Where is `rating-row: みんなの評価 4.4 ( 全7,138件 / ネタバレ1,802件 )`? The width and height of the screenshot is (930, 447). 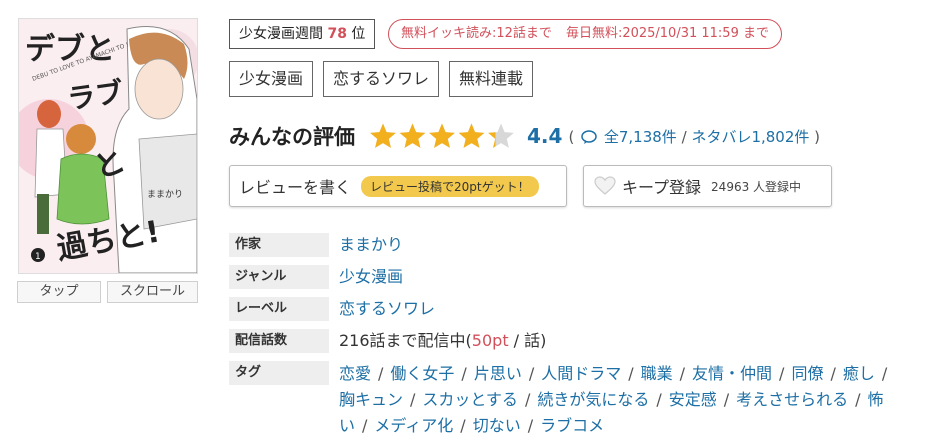
rating-row: みんなの評価 4.4 ( 全7,138件 / ネタバレ1,802件 ) is located at coordinates (524, 136).